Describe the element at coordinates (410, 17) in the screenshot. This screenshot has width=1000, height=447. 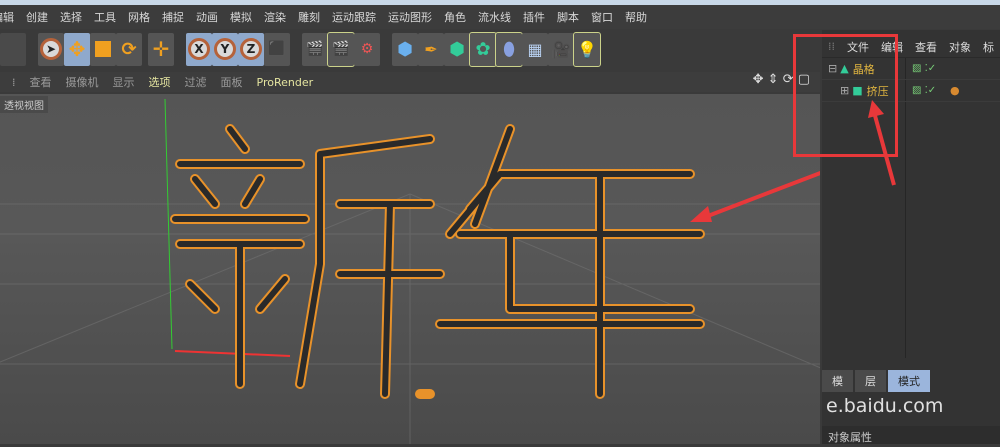
I see `menu-mograph: 运动图形` at that location.